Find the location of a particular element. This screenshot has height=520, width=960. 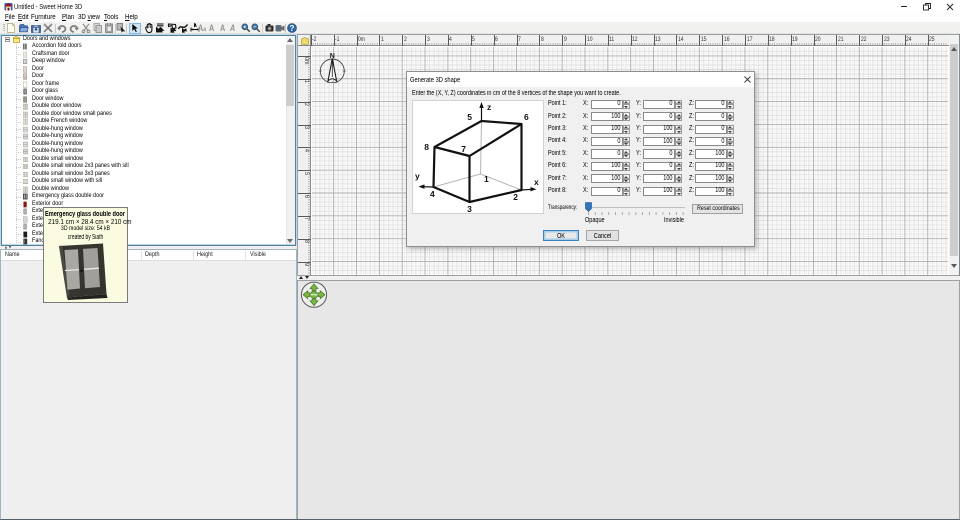

svg-text: 6 is located at coordinates (526, 117).